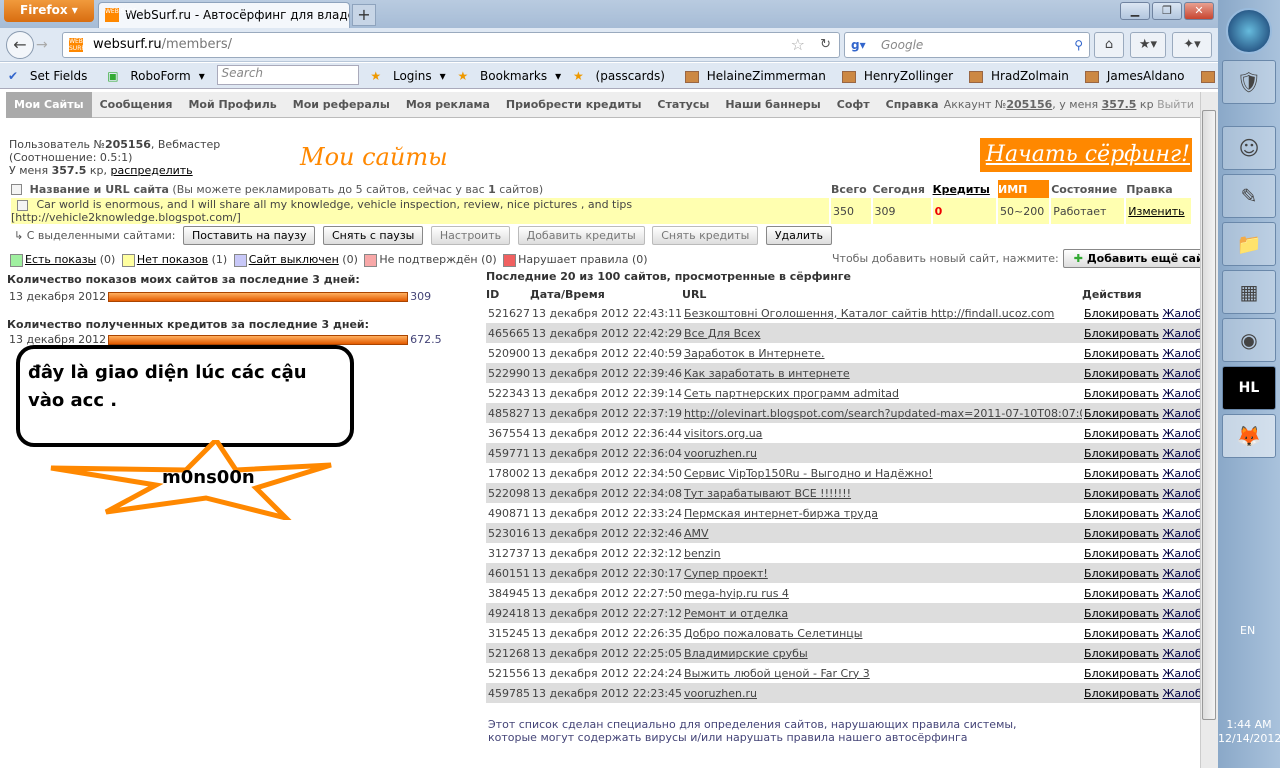 The image size is (1280, 768). Describe the element at coordinates (1142, 258) in the screenshot. I see `add-site-button: ✚ Добавить ещё сайт` at that location.